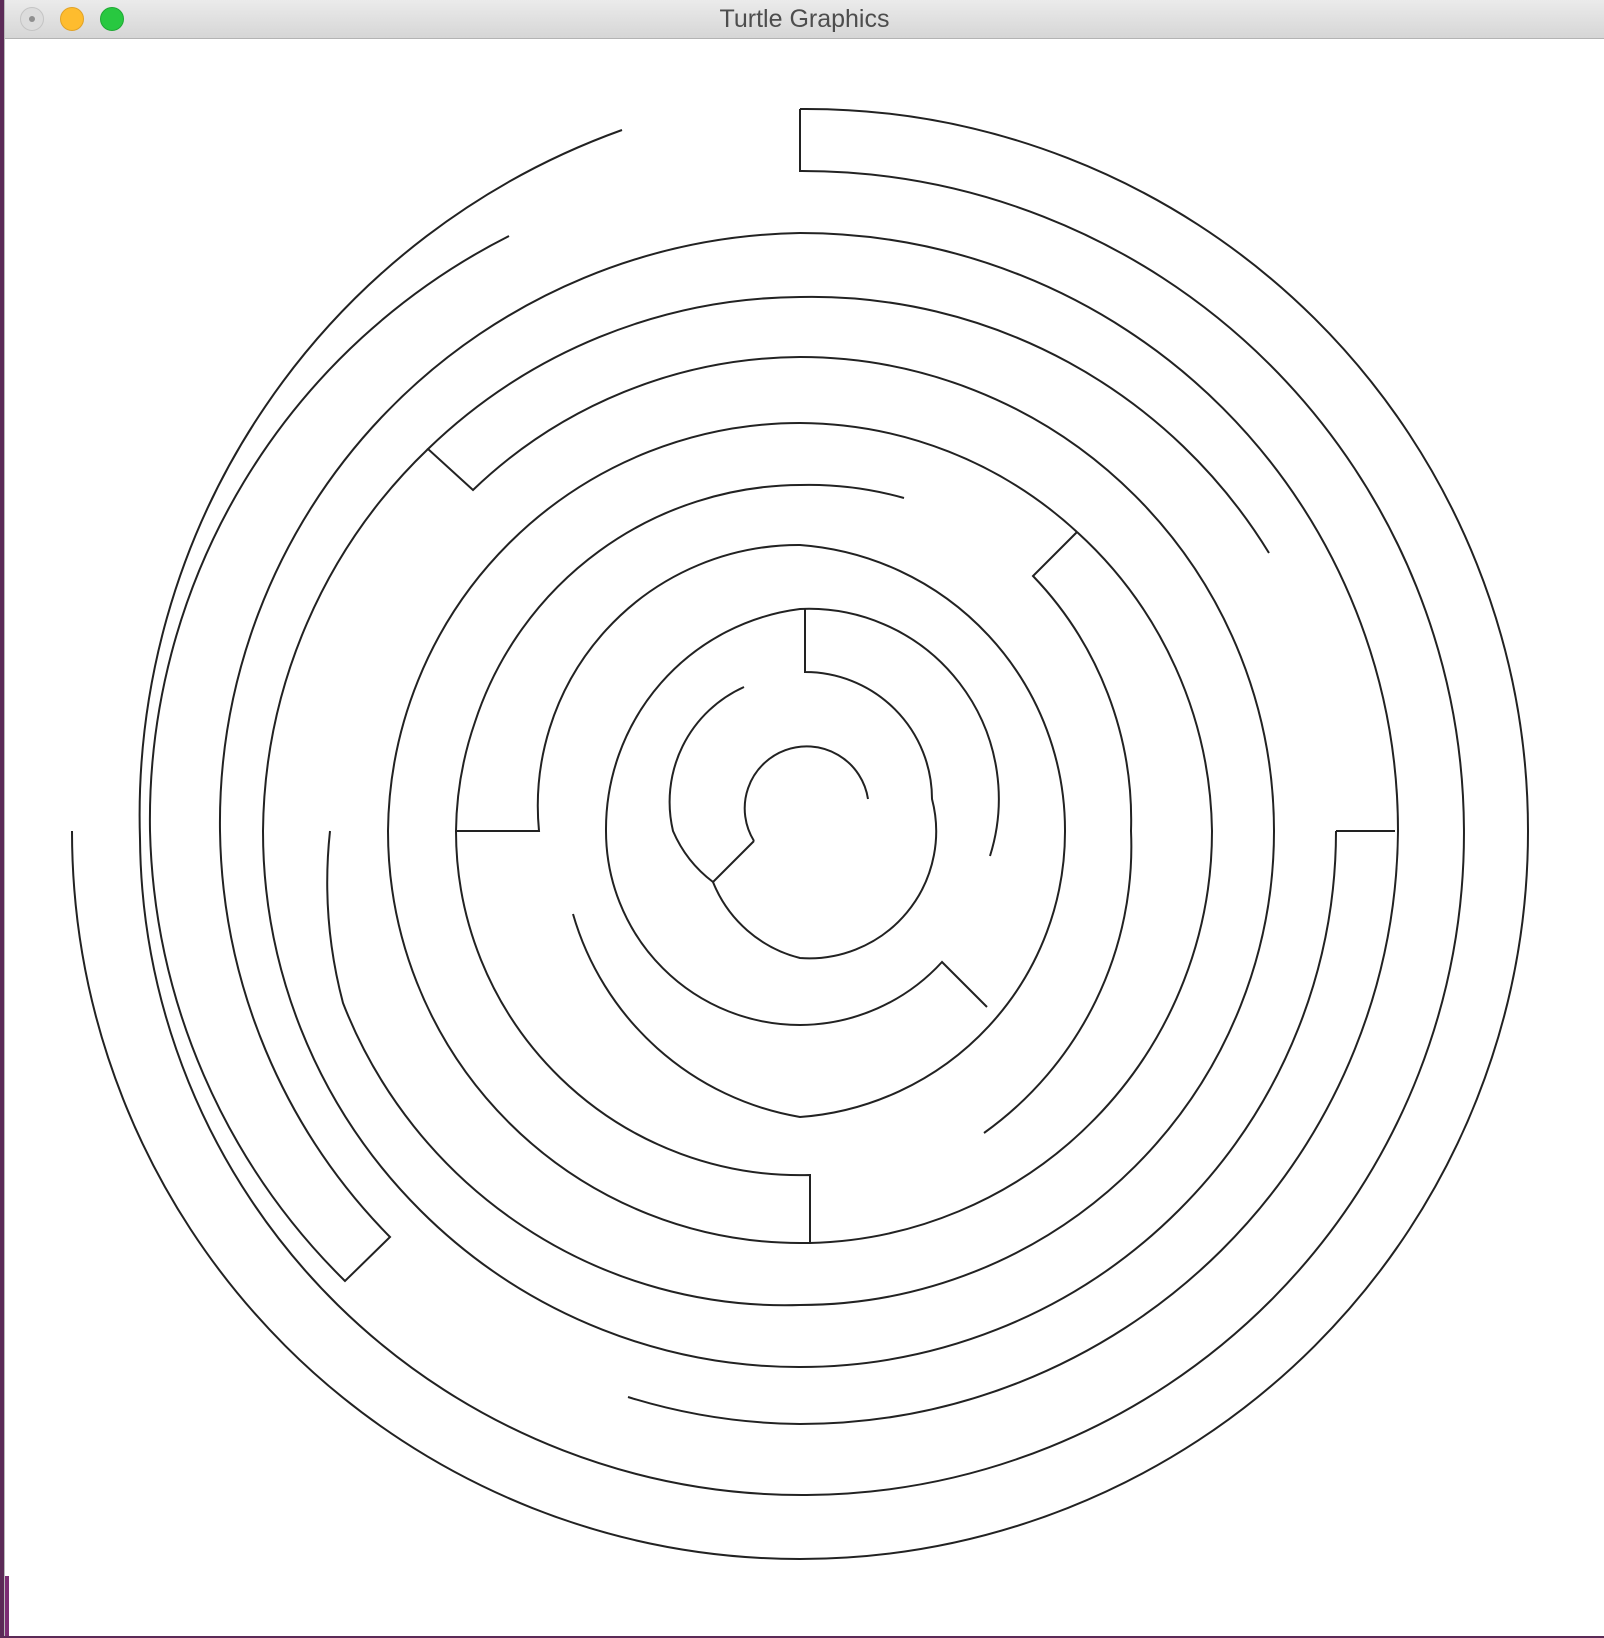 Image resolution: width=1604 pixels, height=1638 pixels. What do you see at coordinates (7, 1606) in the screenshot?
I see `desktop-edge` at bounding box center [7, 1606].